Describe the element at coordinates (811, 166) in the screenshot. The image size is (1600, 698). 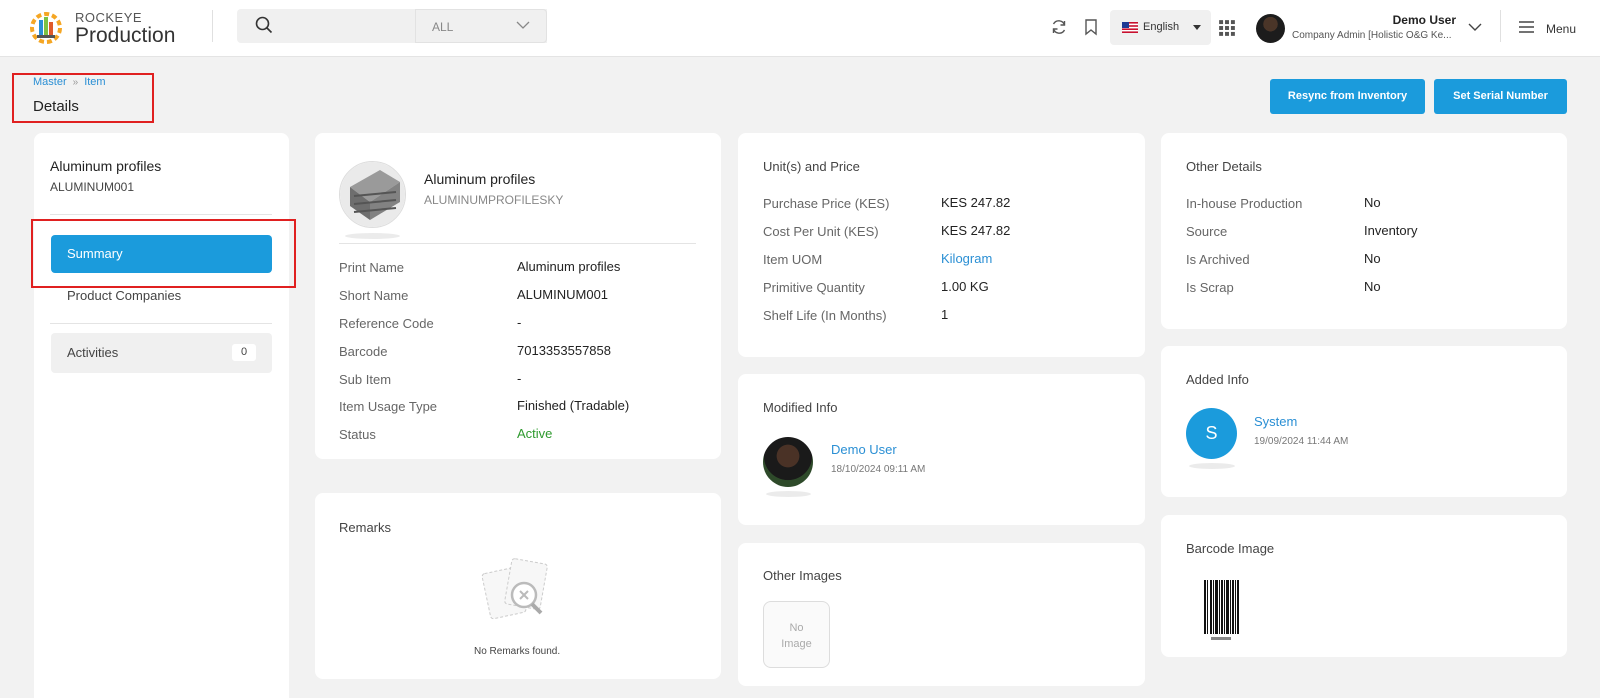
I see `units-price-title: Unit(s) and Price` at that location.